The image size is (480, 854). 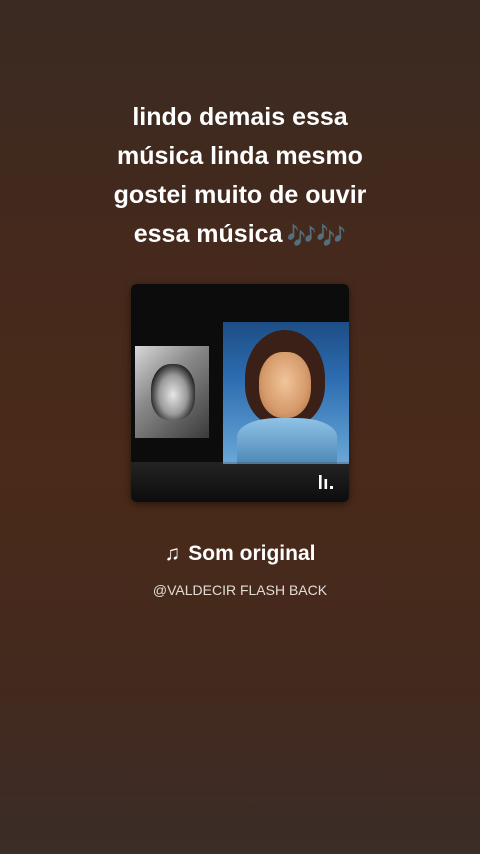 I want to click on cover-photo-left-face, so click(x=173, y=392).